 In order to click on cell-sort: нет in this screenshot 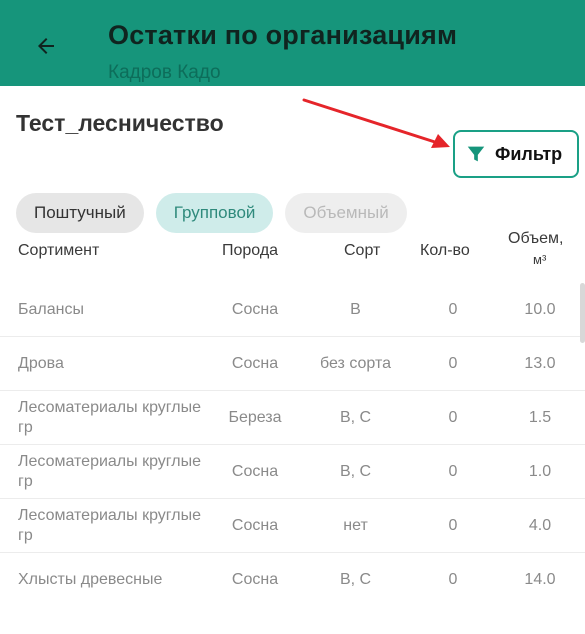, I will do `click(355, 525)`.